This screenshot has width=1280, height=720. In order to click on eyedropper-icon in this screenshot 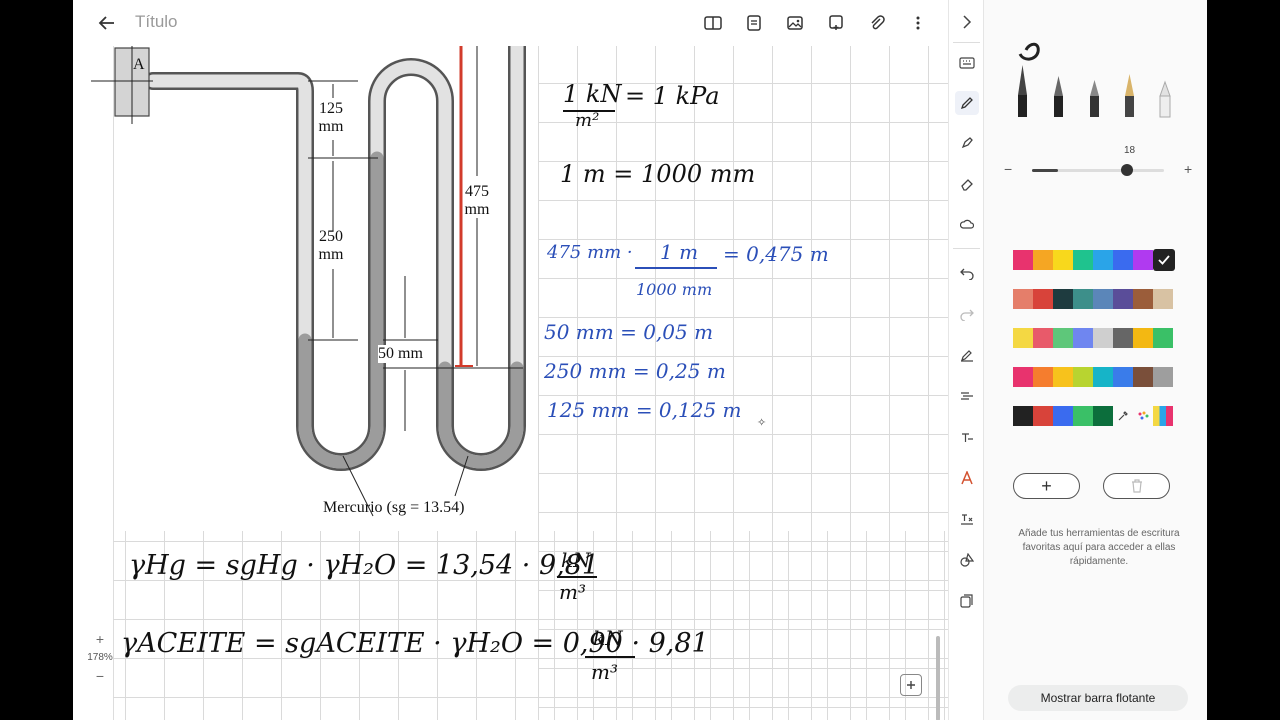, I will do `click(1123, 416)`.